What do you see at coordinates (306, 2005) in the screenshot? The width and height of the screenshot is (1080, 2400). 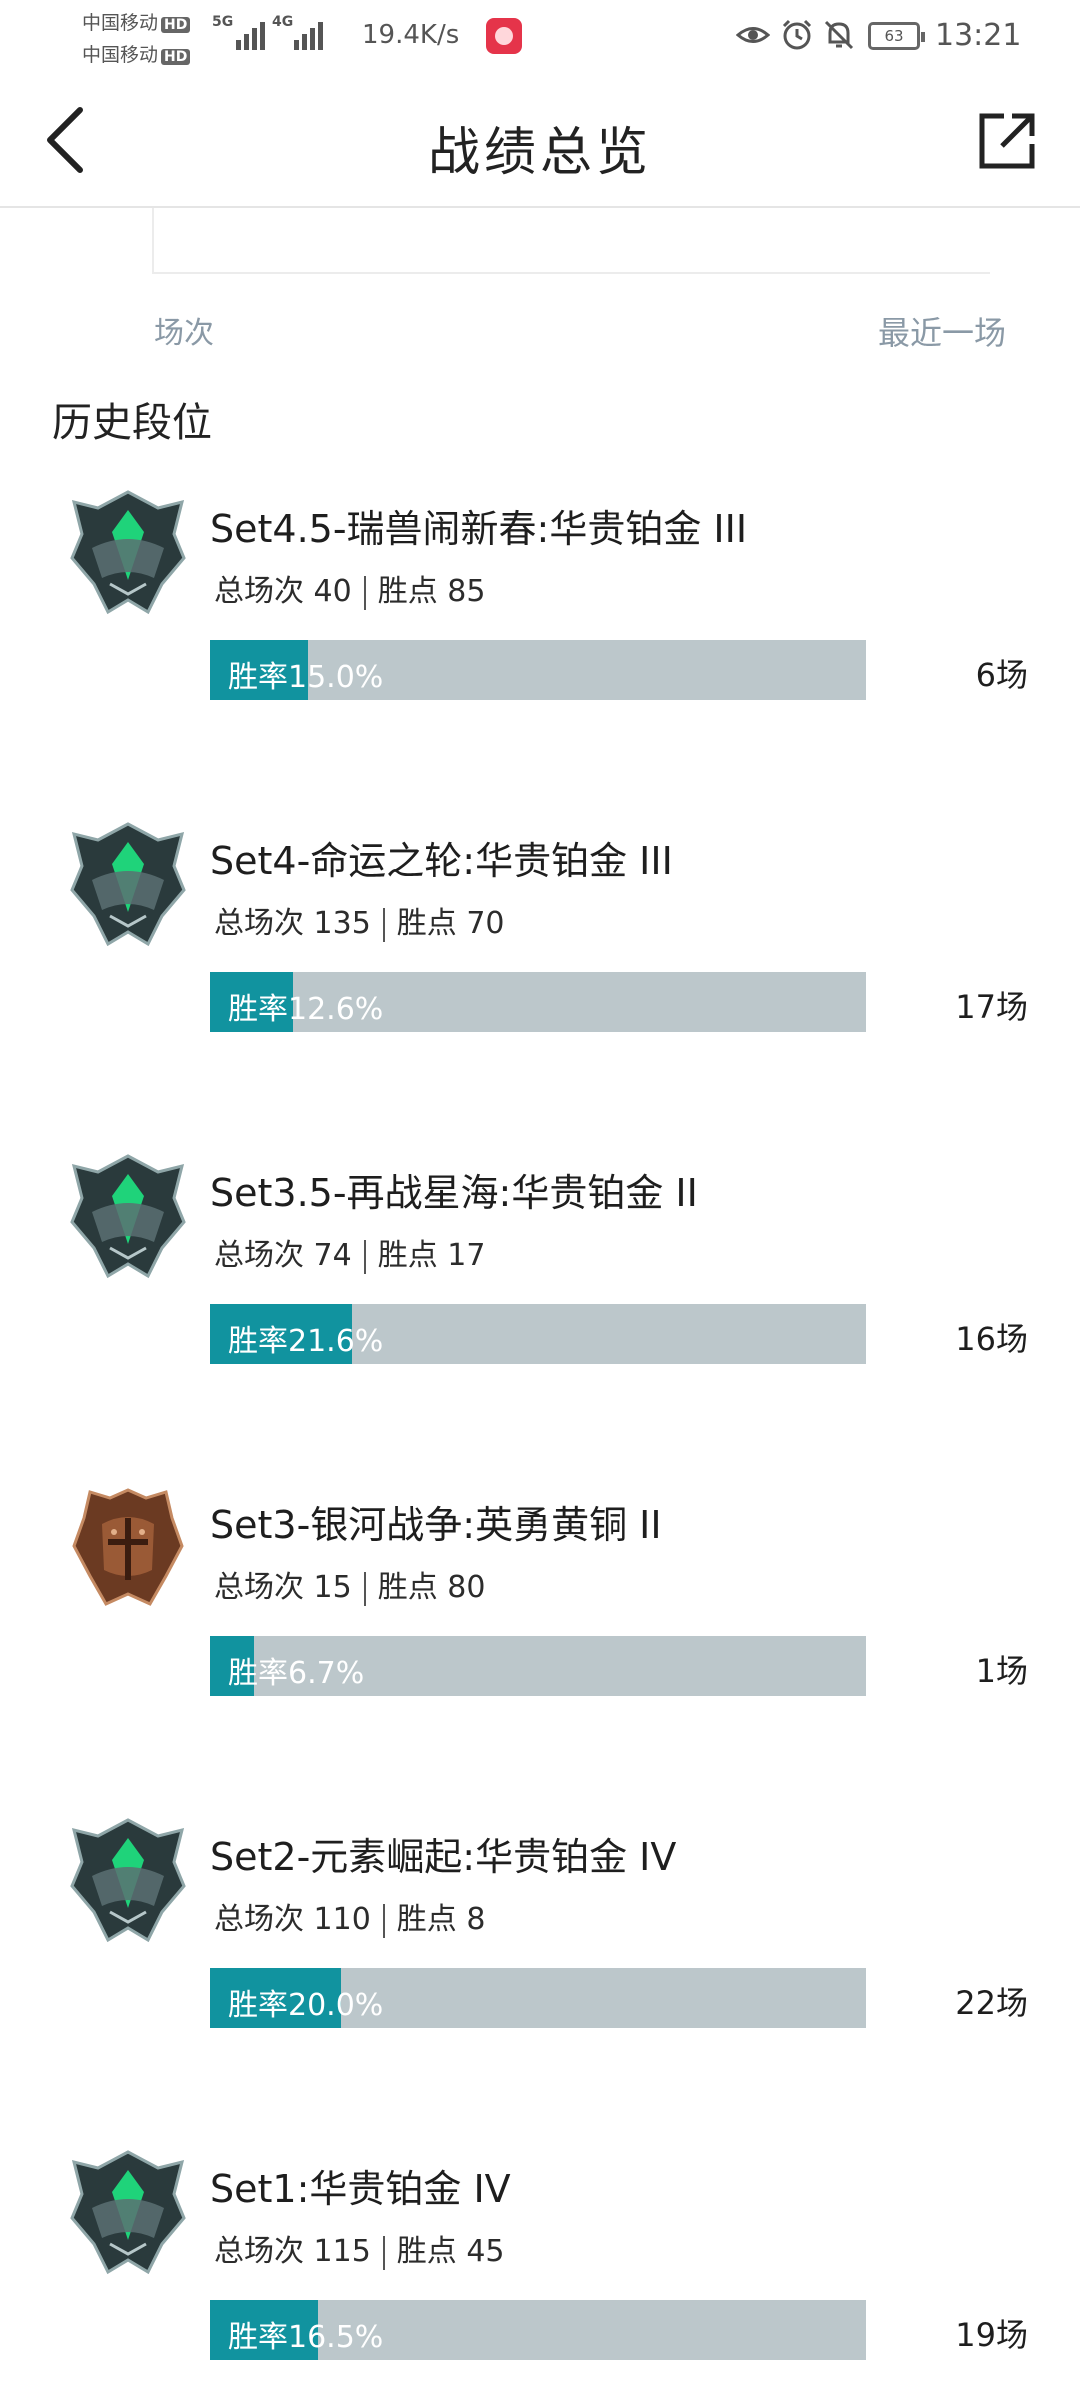 I see `win-rate-label: 胜率20.0%` at bounding box center [306, 2005].